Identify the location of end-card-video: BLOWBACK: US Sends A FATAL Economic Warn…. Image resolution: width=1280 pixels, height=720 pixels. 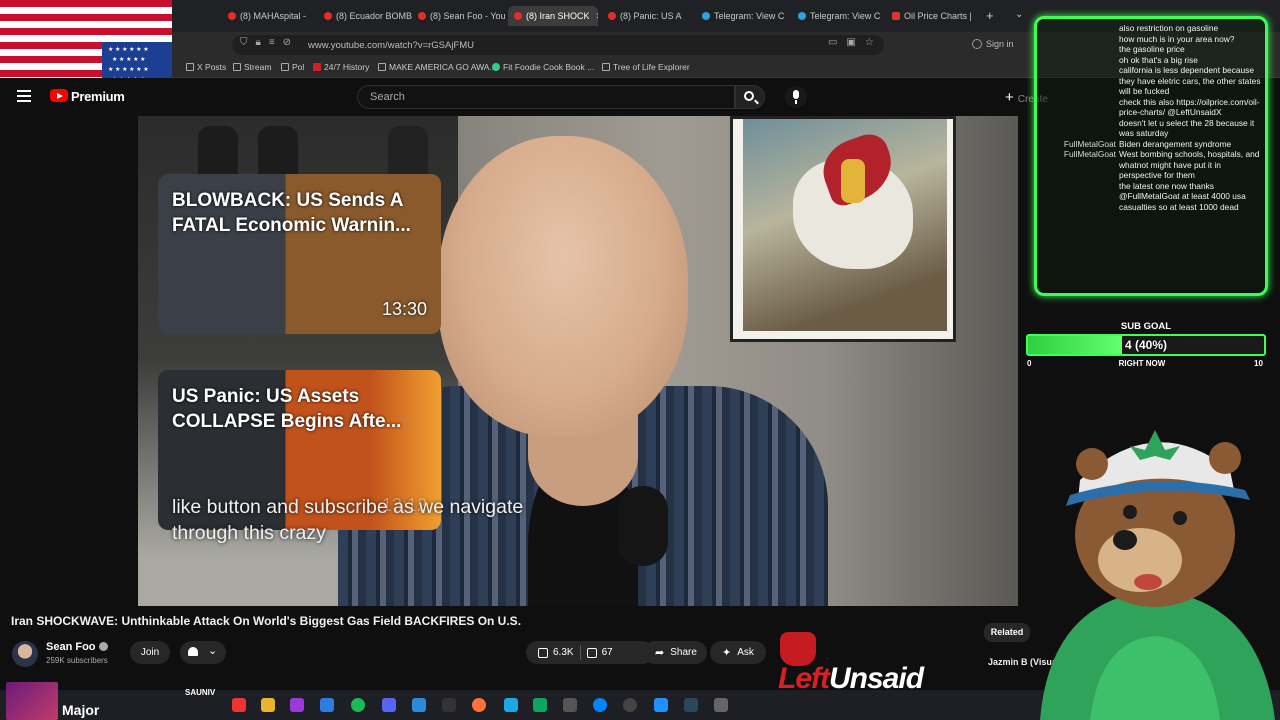
(299, 254).